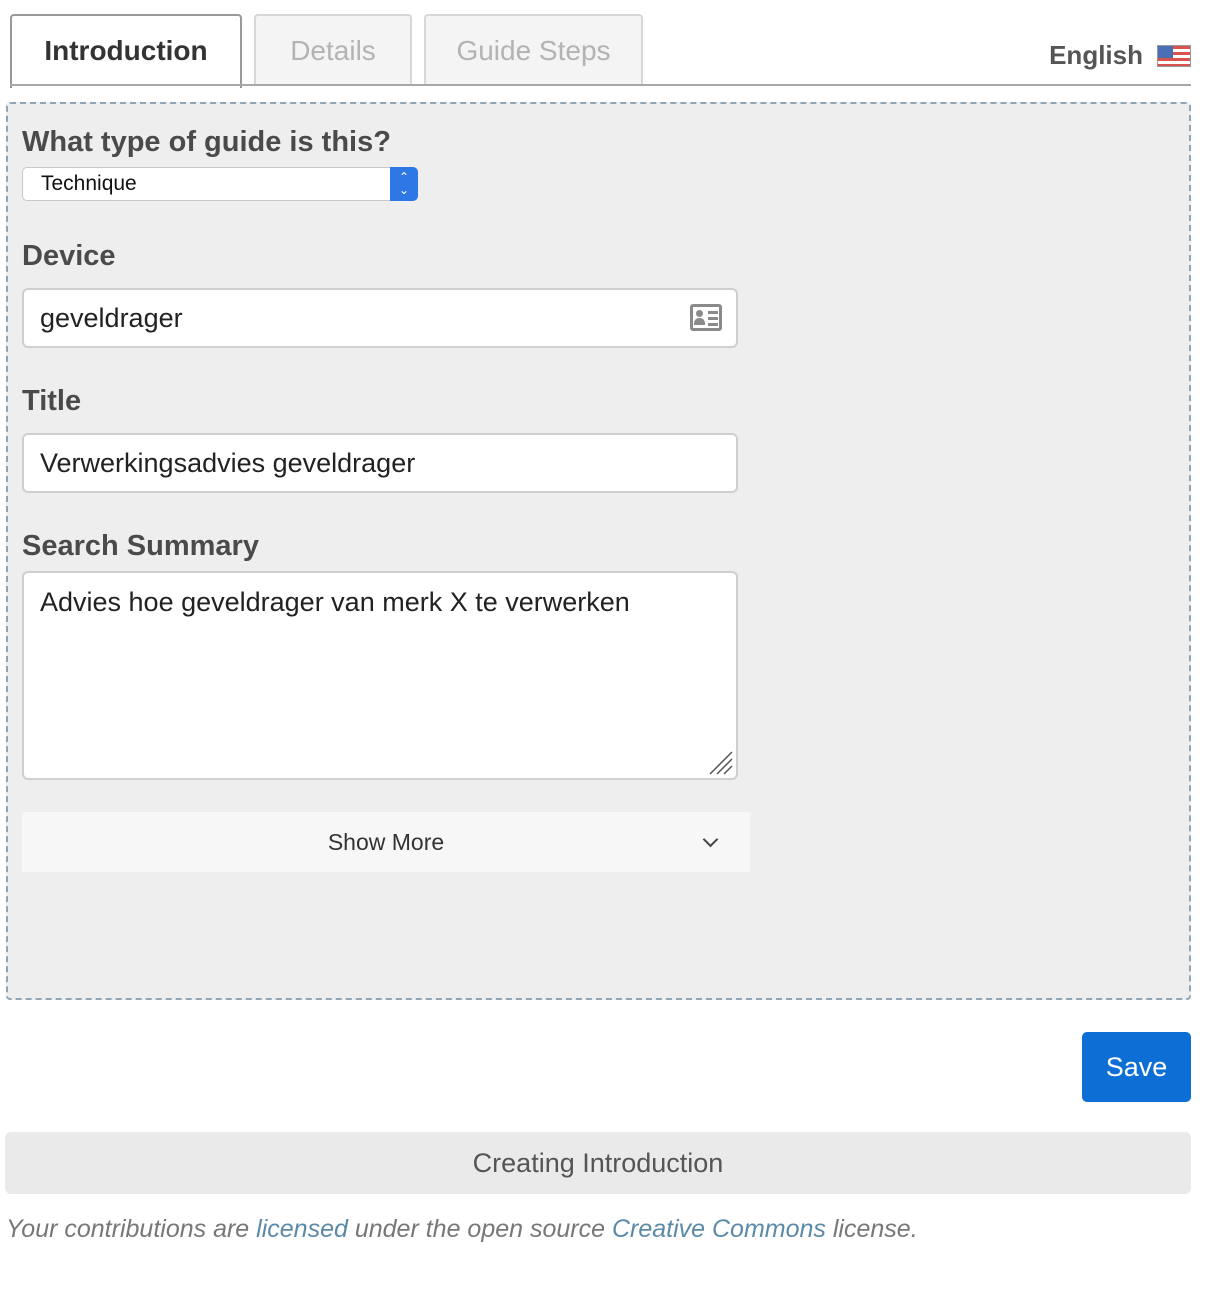  I want to click on tab-introduction: Introduction, so click(126, 51).